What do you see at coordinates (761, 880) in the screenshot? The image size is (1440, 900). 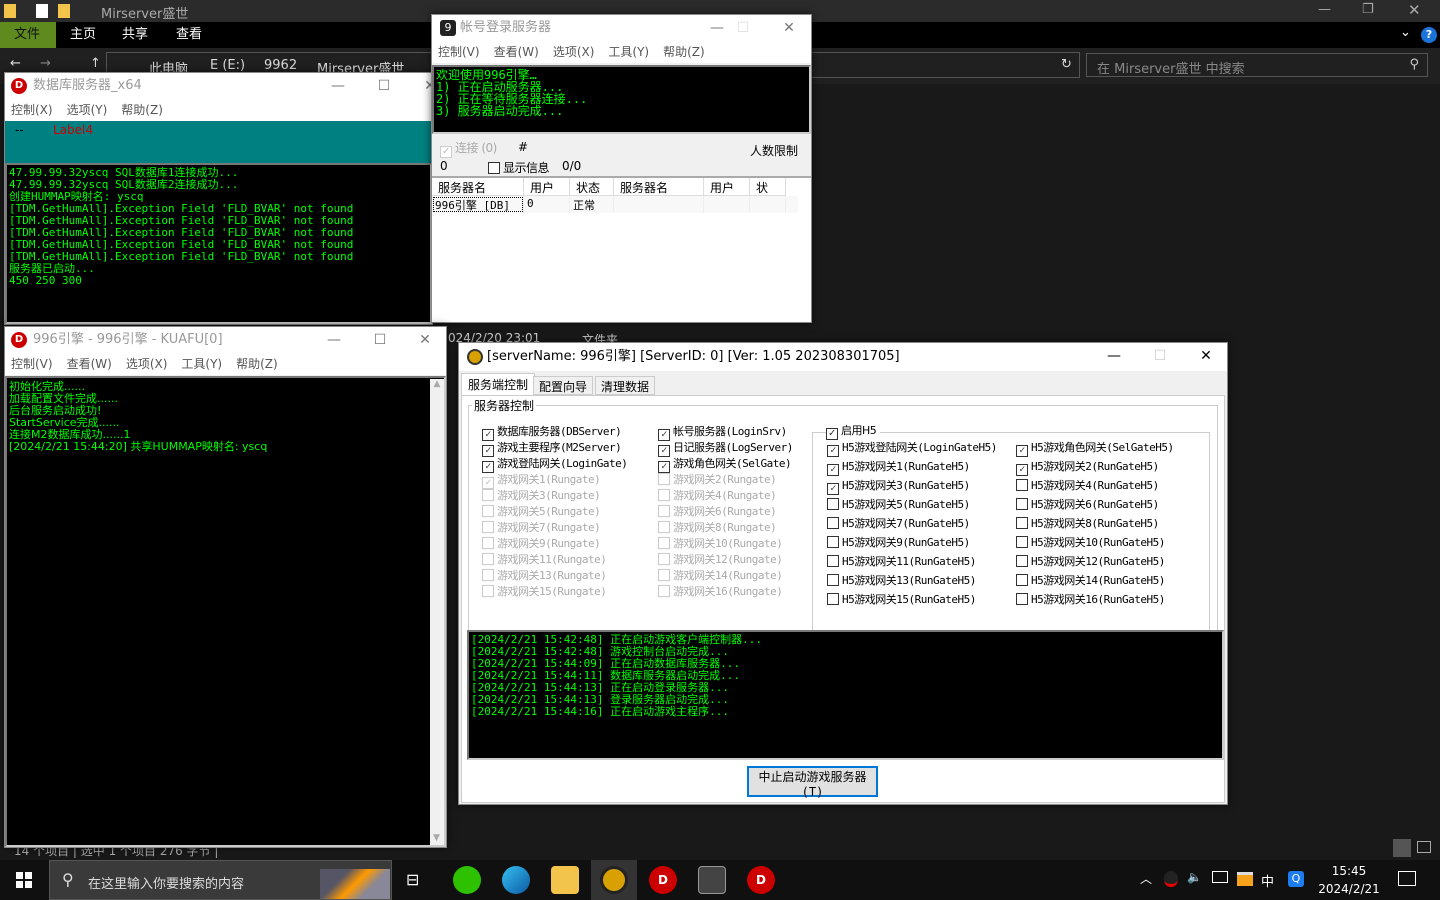 I see `m2-server-icon: D` at bounding box center [761, 880].